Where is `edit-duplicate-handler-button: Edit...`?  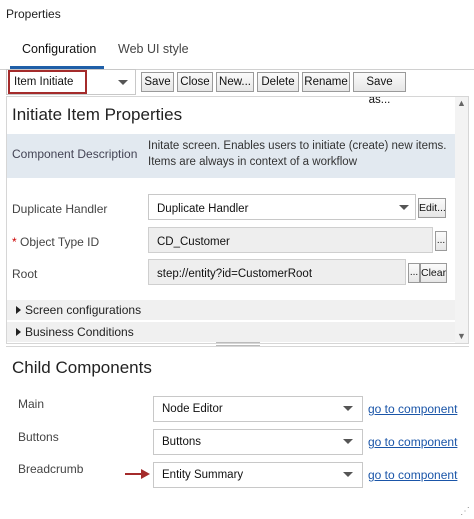
edit-duplicate-handler-button: Edit... is located at coordinates (432, 208).